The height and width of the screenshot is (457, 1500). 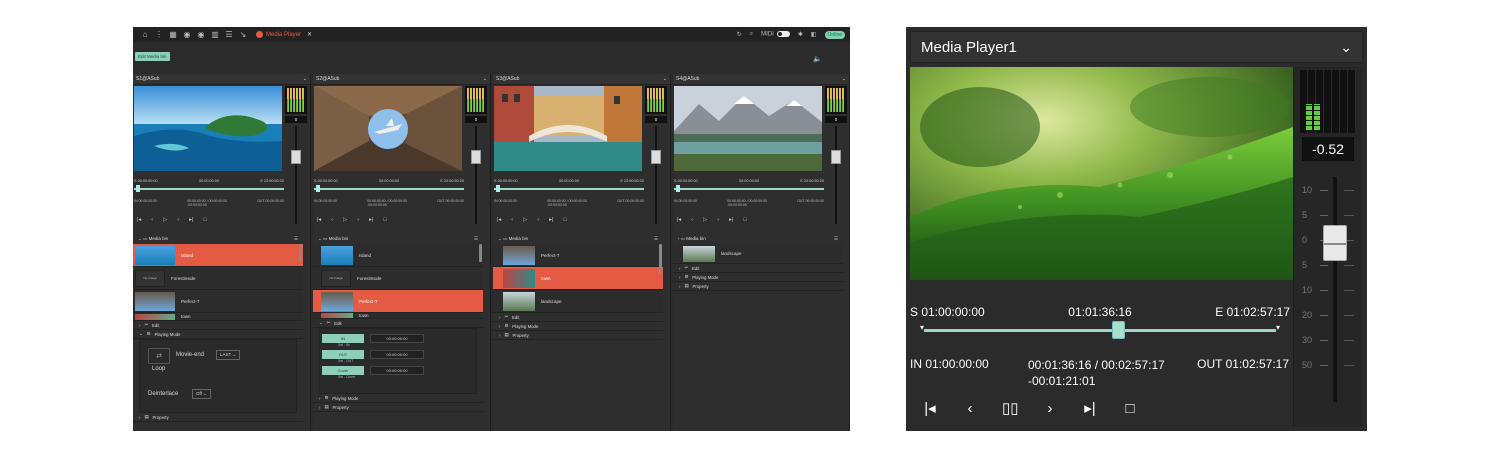 What do you see at coordinates (284, 34) in the screenshot?
I see `tab-media-player: Media Player ✕` at bounding box center [284, 34].